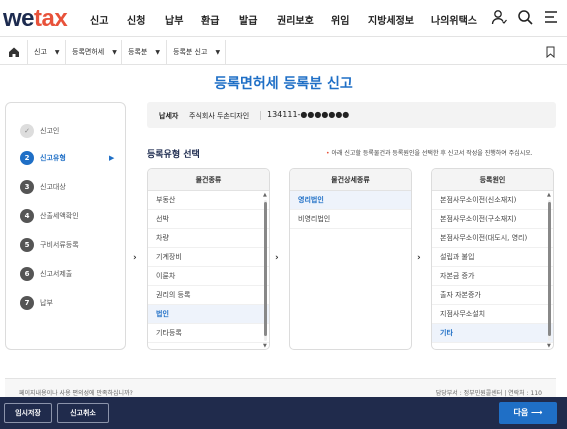 The height and width of the screenshot is (429, 567). I want to click on bookmark-icon, so click(550, 52).